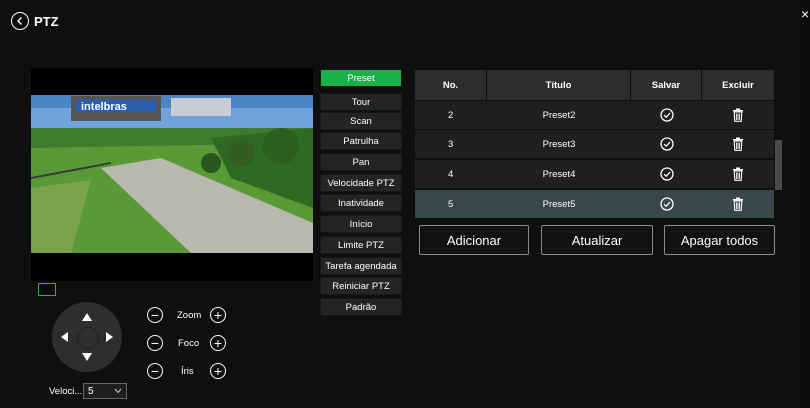  What do you see at coordinates (361, 224) in the screenshot?
I see `ptz-menu-item: Início` at bounding box center [361, 224].